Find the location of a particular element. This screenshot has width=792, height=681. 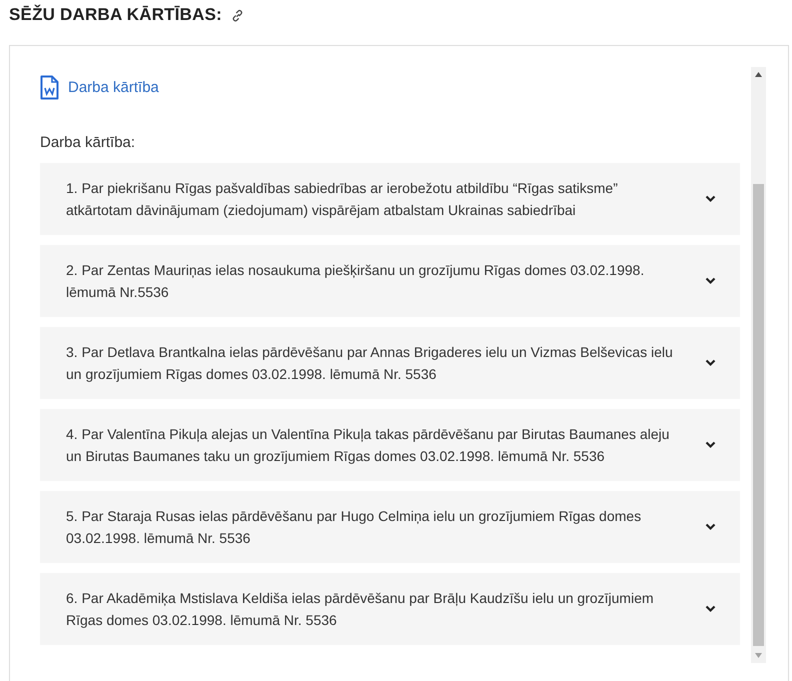

agenda-item-title: 2. Par Zentas Mauriņas ielas nosaukuma piešķiršanu un grozījumu Rīgas domes 03.02.1998. lēmumā Nr.5536 is located at coordinates (356, 281).